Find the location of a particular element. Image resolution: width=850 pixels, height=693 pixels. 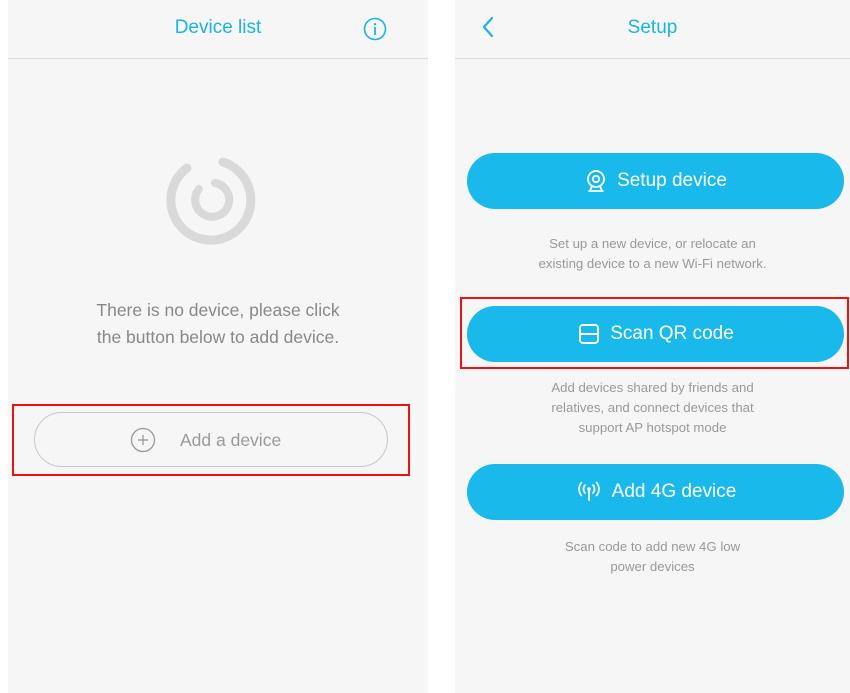

add-4g-desc-line-1: Scan code to add new 4G low is located at coordinates (652, 546).